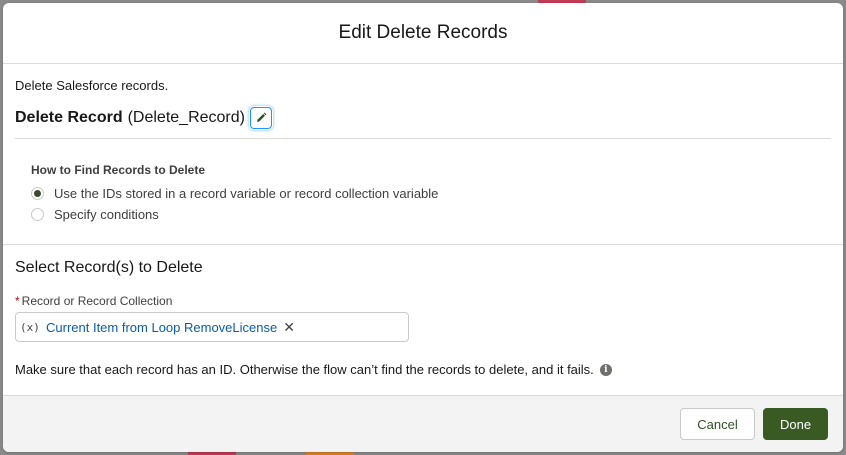  What do you see at coordinates (717, 424) in the screenshot?
I see `cancel-button: Cancel` at bounding box center [717, 424].